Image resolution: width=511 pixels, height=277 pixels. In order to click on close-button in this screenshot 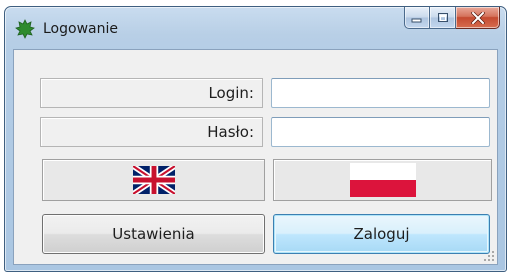, I will do `click(478, 18)`.